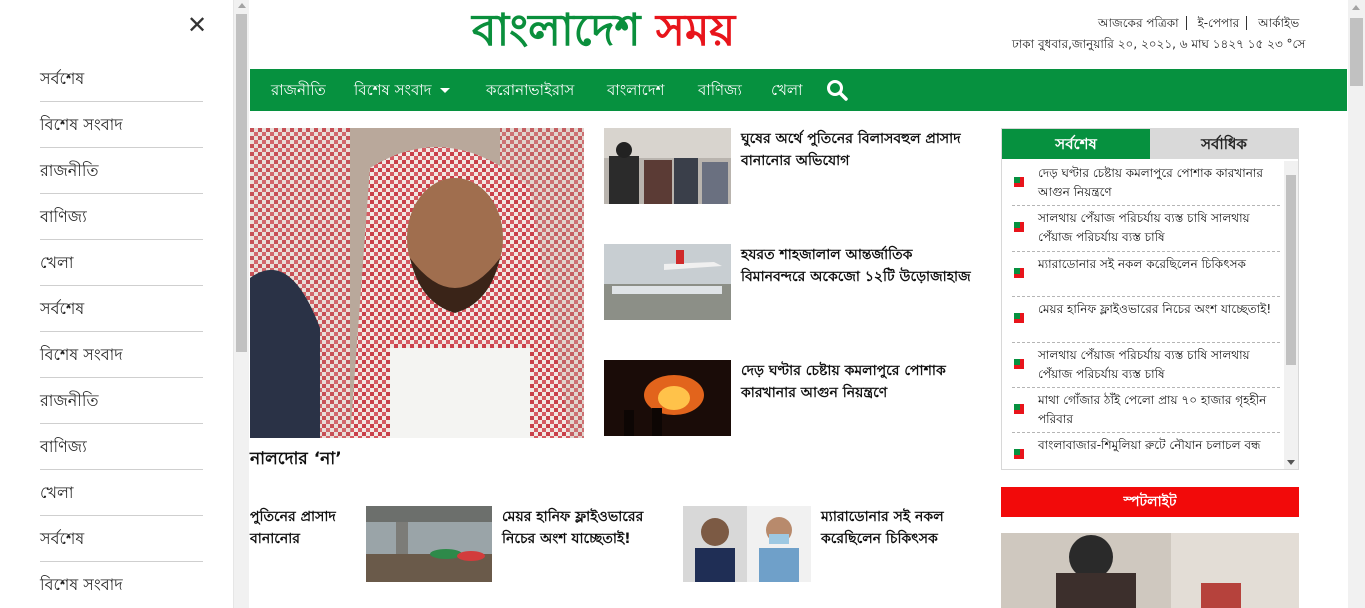 Image resolution: width=1365 pixels, height=608 pixels. What do you see at coordinates (1356, 304) in the screenshot?
I see `page-scrollbar` at bounding box center [1356, 304].